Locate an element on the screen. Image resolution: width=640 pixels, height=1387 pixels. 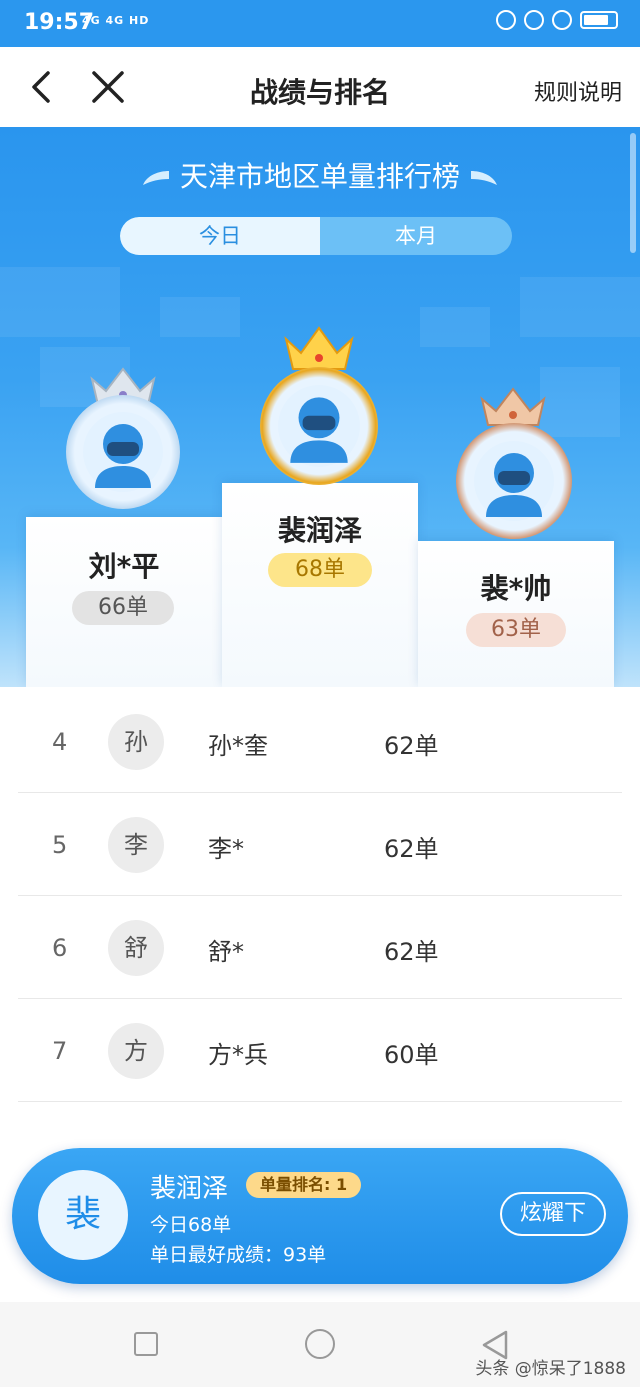
avatar: 舒 is located at coordinates (136, 948).